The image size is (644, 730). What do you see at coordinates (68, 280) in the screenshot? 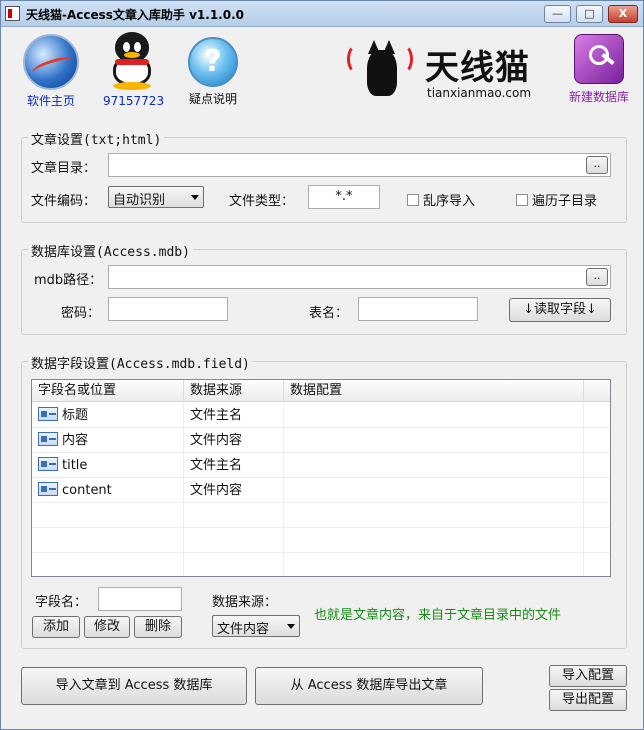
I see `mdb-path-label: mdb路径：` at bounding box center [68, 280].